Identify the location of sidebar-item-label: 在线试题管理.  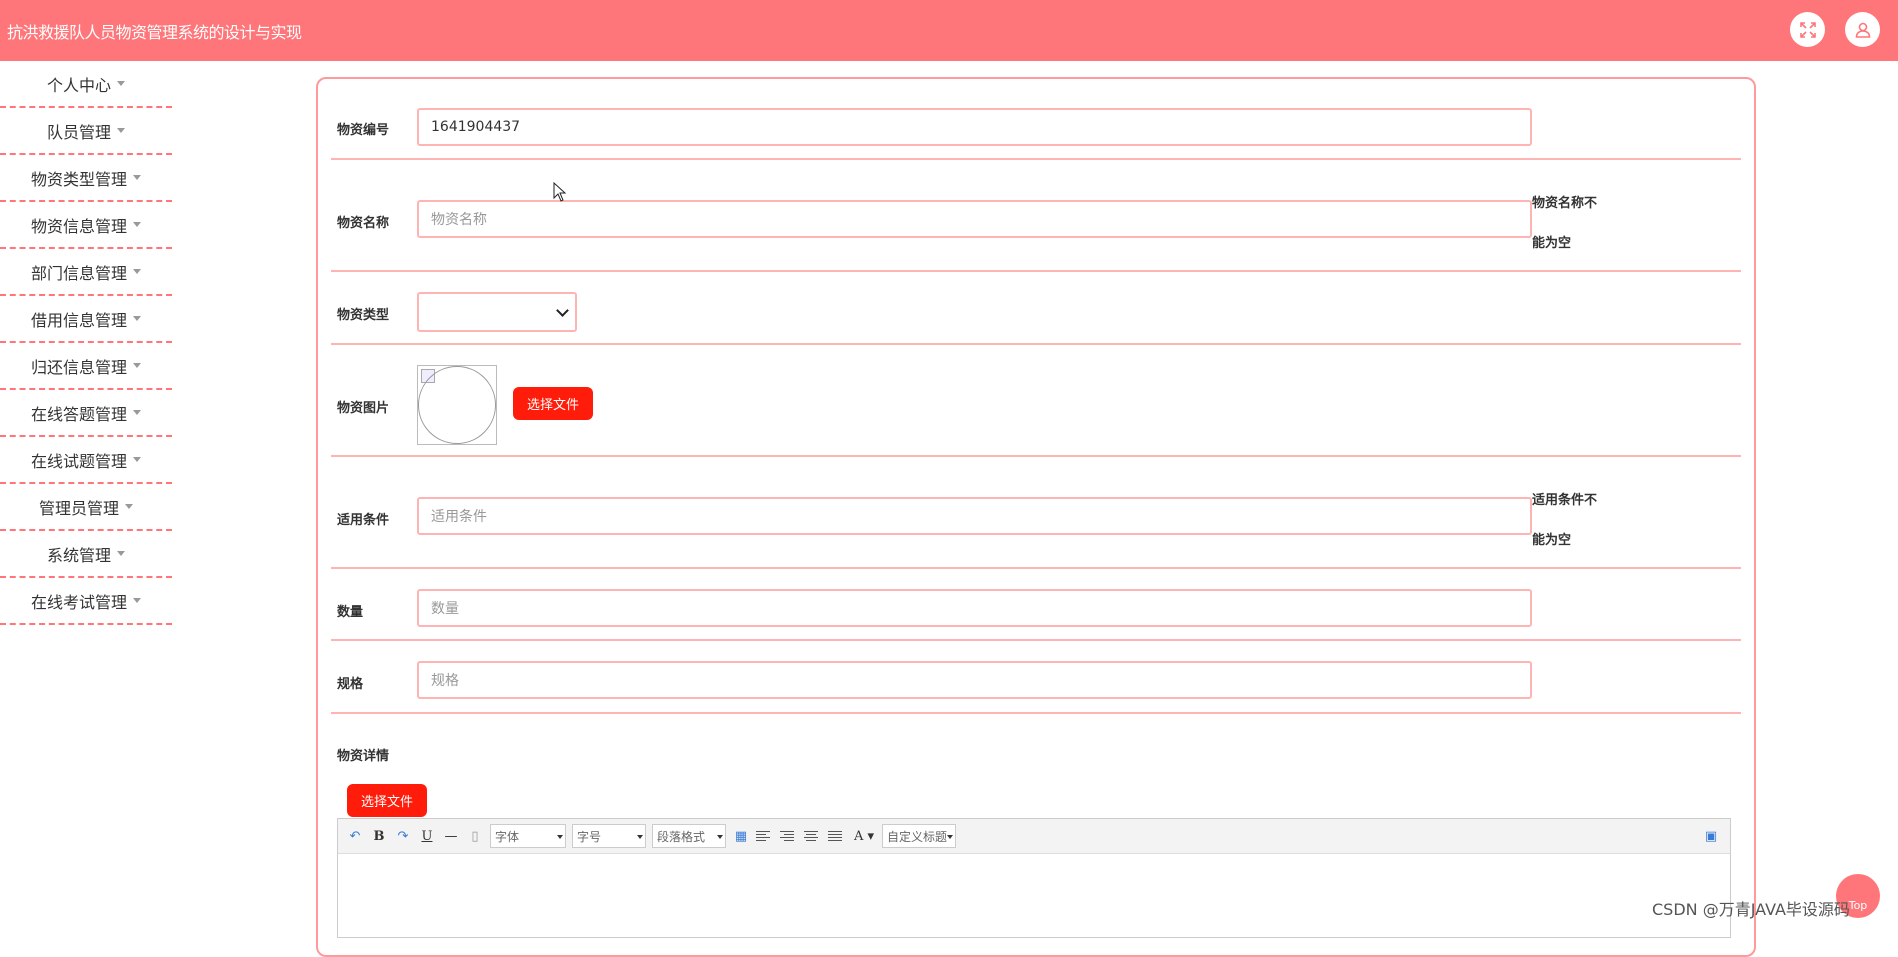
(78, 461).